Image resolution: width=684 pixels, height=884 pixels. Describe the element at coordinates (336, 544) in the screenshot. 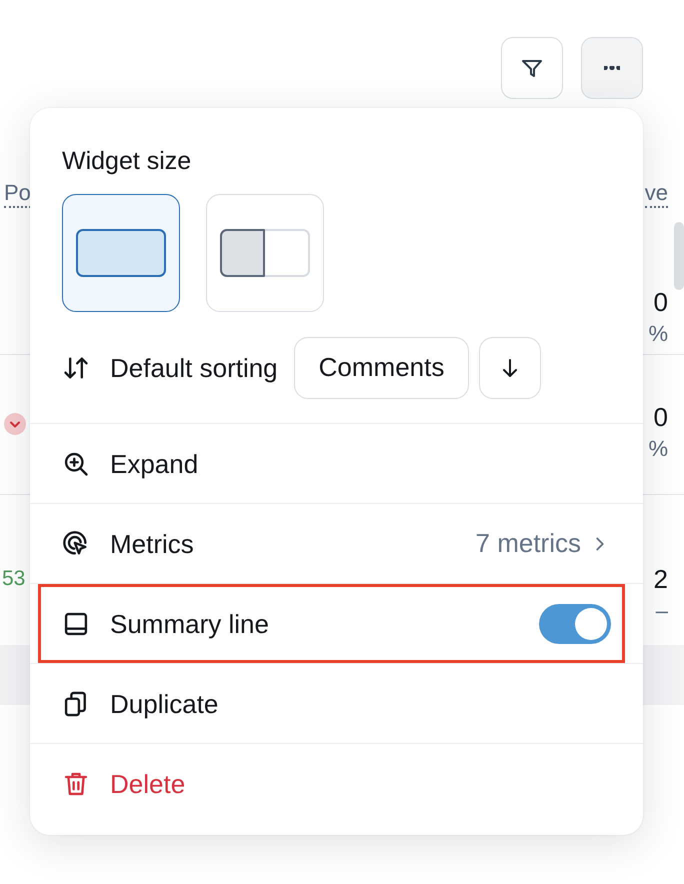

I see `menu-item: Metrics 7 metrics` at that location.